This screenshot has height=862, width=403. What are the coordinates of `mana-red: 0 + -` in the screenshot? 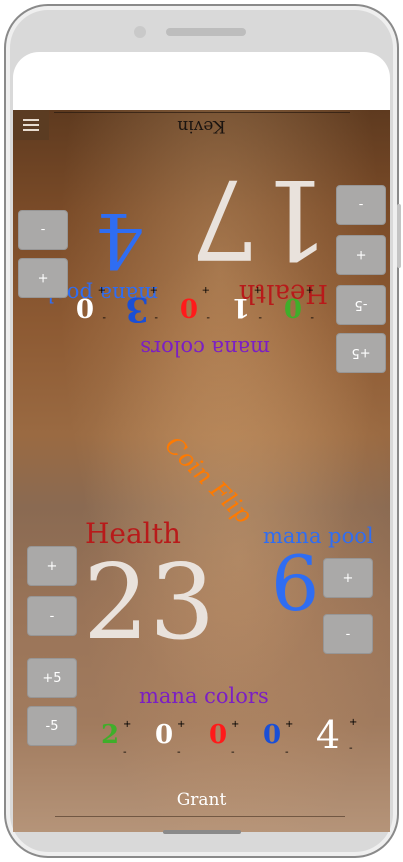 It's located at (220, 740).